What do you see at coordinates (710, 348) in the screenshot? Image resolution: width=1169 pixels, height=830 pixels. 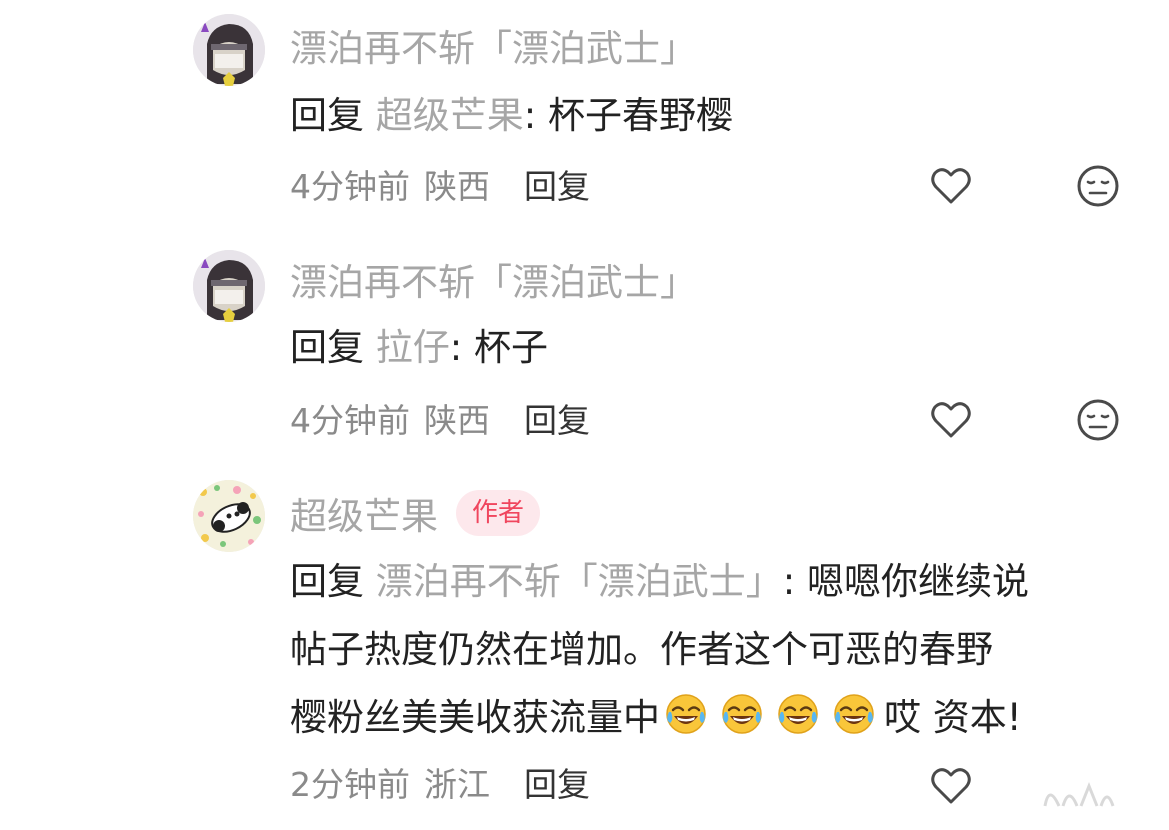 I see `comment-body: 回复 拉仔: 杯子` at bounding box center [710, 348].